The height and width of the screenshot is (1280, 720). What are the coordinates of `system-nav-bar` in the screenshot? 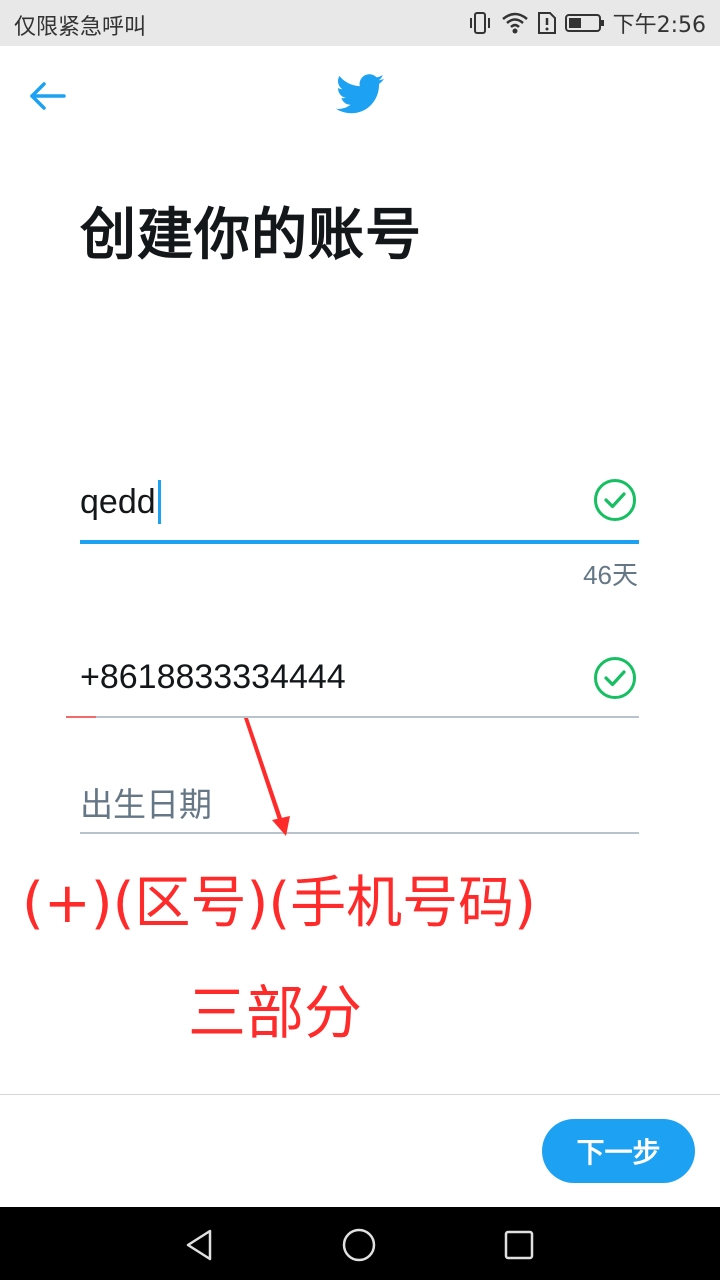 It's located at (360, 1243).